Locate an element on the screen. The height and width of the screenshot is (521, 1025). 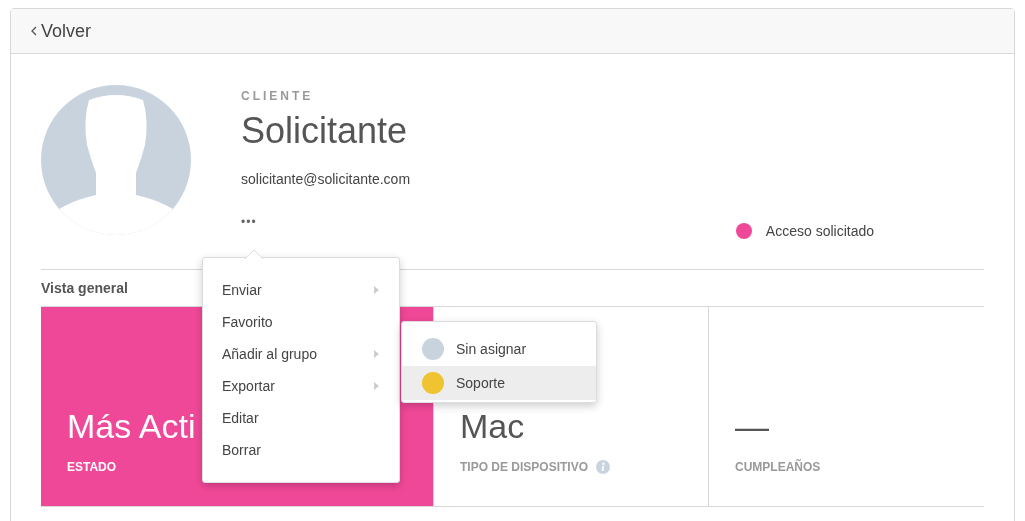
group-name: Sin asignar is located at coordinates (491, 349).